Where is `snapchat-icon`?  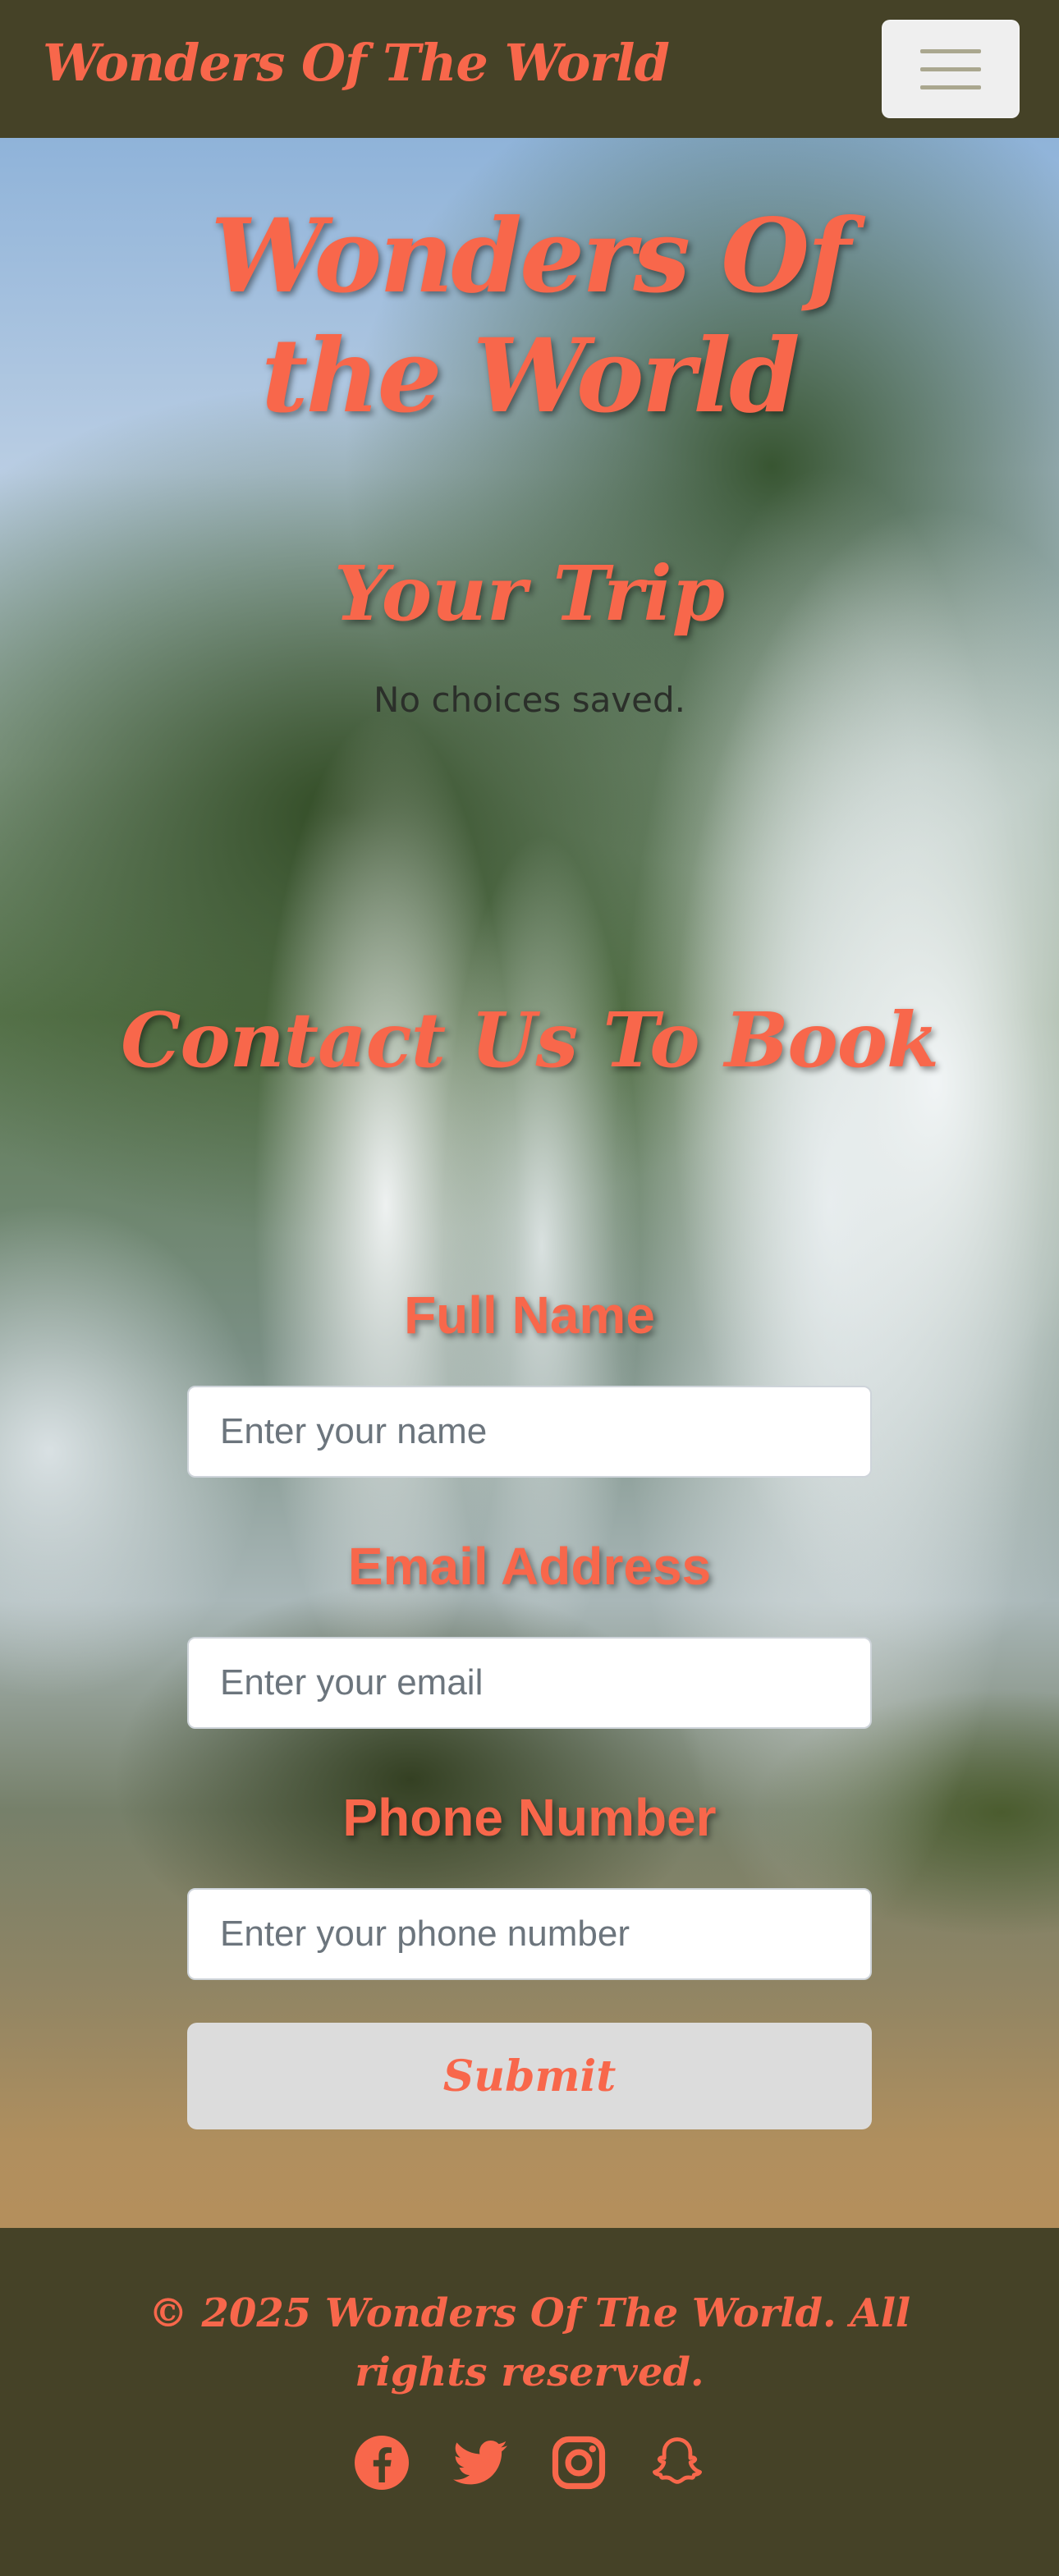
snapchat-icon is located at coordinates (677, 2462).